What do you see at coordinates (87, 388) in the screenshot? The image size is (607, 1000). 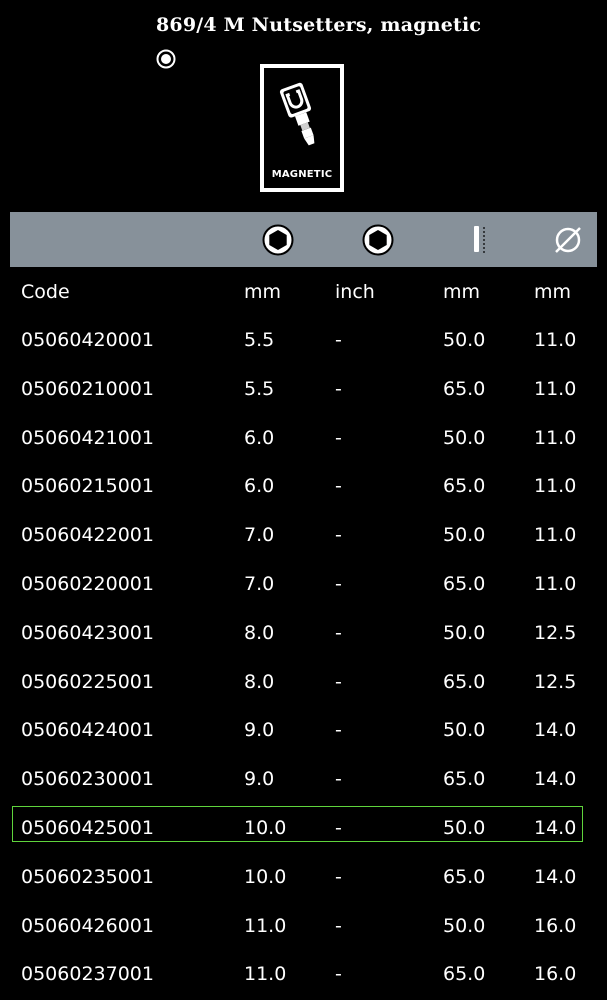 I see `cell-code: 05060210001` at bounding box center [87, 388].